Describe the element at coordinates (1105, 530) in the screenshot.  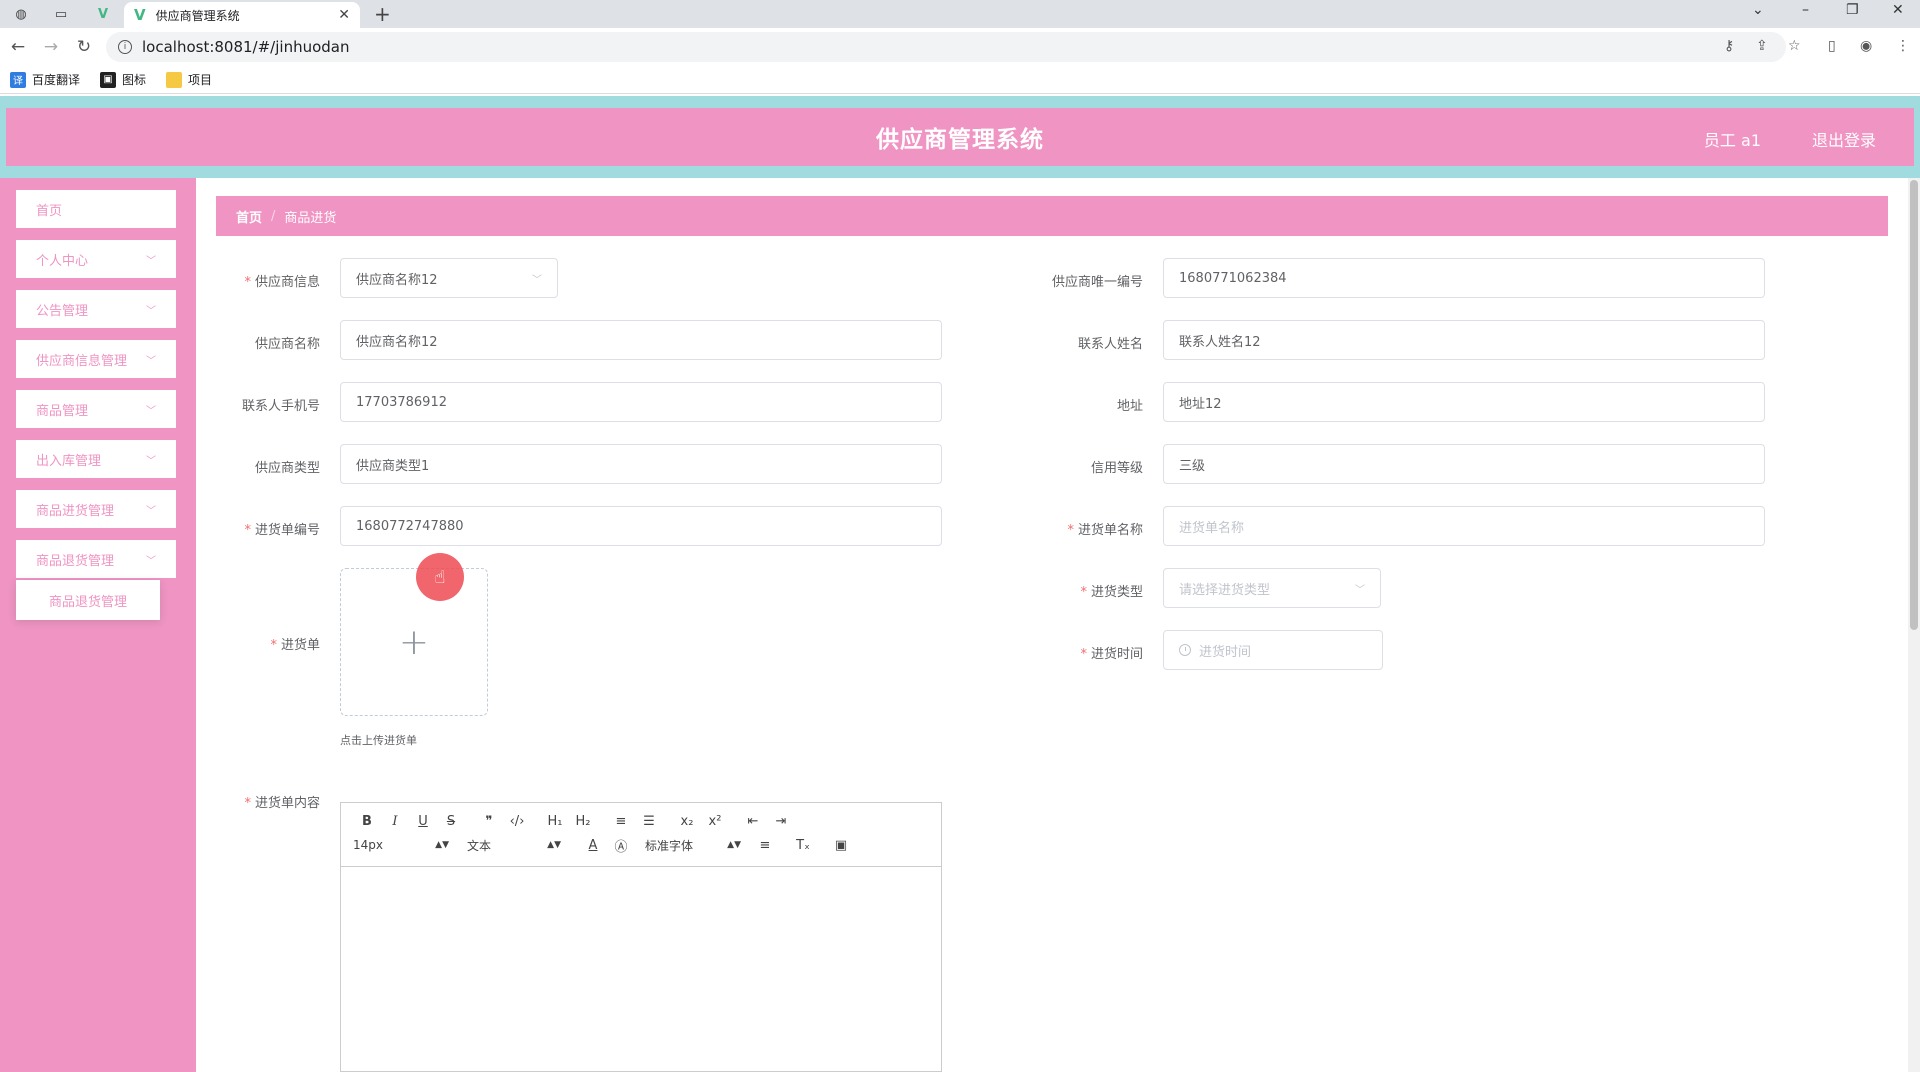
I see `label-order-name: * 进货单名称` at that location.